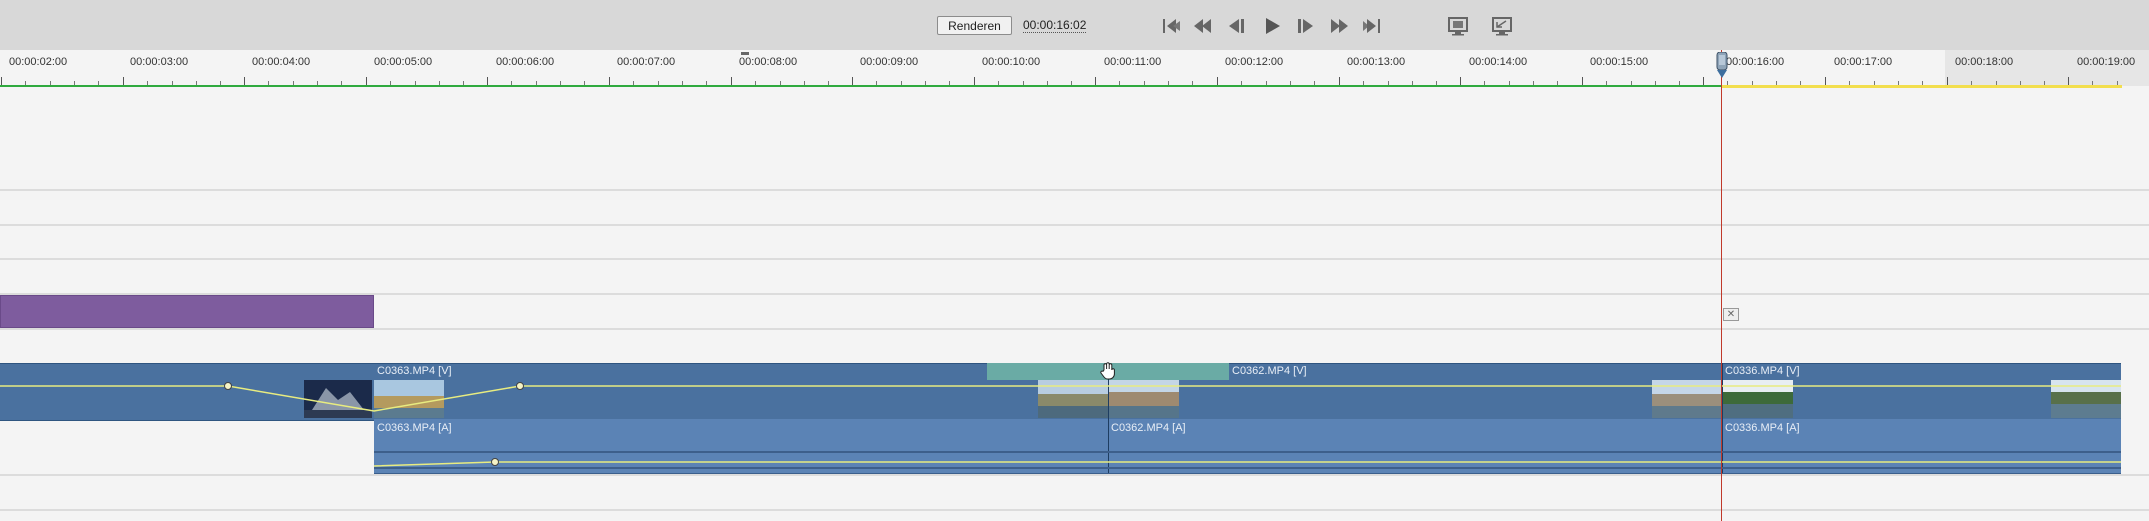  Describe the element at coordinates (1722, 66) in the screenshot. I see `playhead-handle` at that location.